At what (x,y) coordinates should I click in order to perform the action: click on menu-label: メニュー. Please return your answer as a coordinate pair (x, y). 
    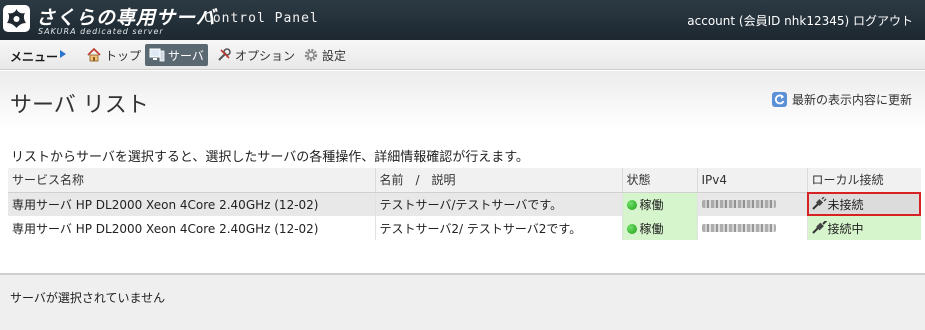
    Looking at the image, I should click on (34, 57).